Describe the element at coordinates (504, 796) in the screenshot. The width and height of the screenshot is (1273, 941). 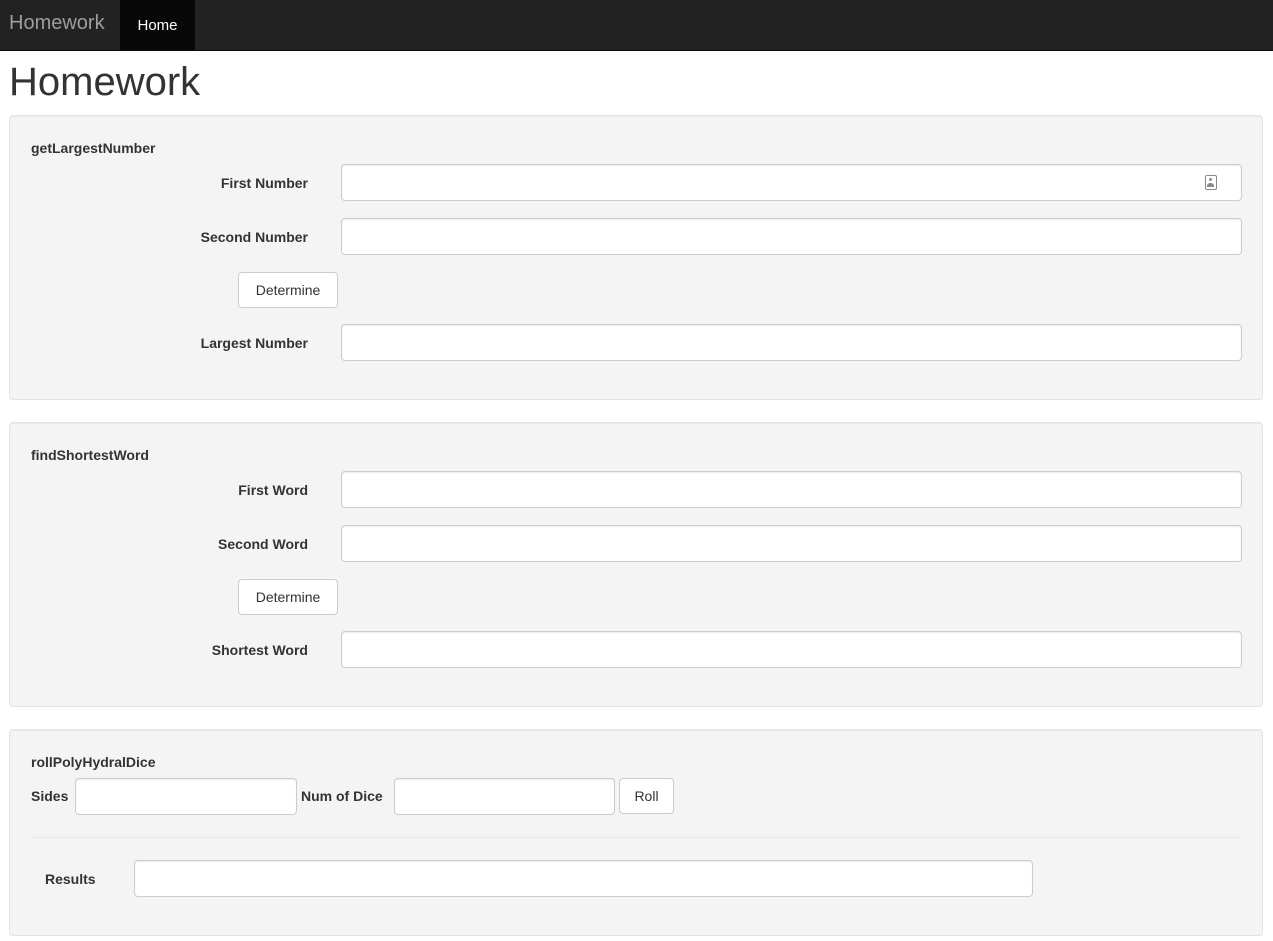
I see `num-of-dice-input` at that location.